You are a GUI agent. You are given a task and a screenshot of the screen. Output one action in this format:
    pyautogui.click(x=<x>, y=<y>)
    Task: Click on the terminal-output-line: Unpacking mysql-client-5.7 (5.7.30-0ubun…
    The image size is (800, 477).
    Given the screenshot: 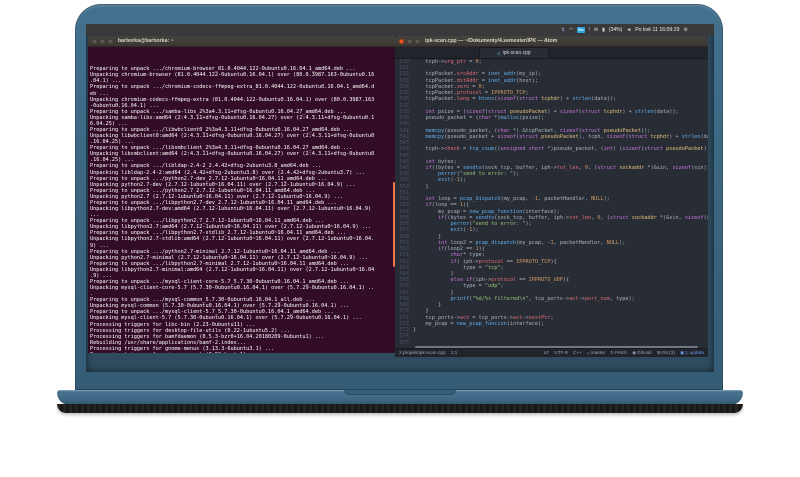 What is the action you would take?
    pyautogui.click(x=226, y=318)
    